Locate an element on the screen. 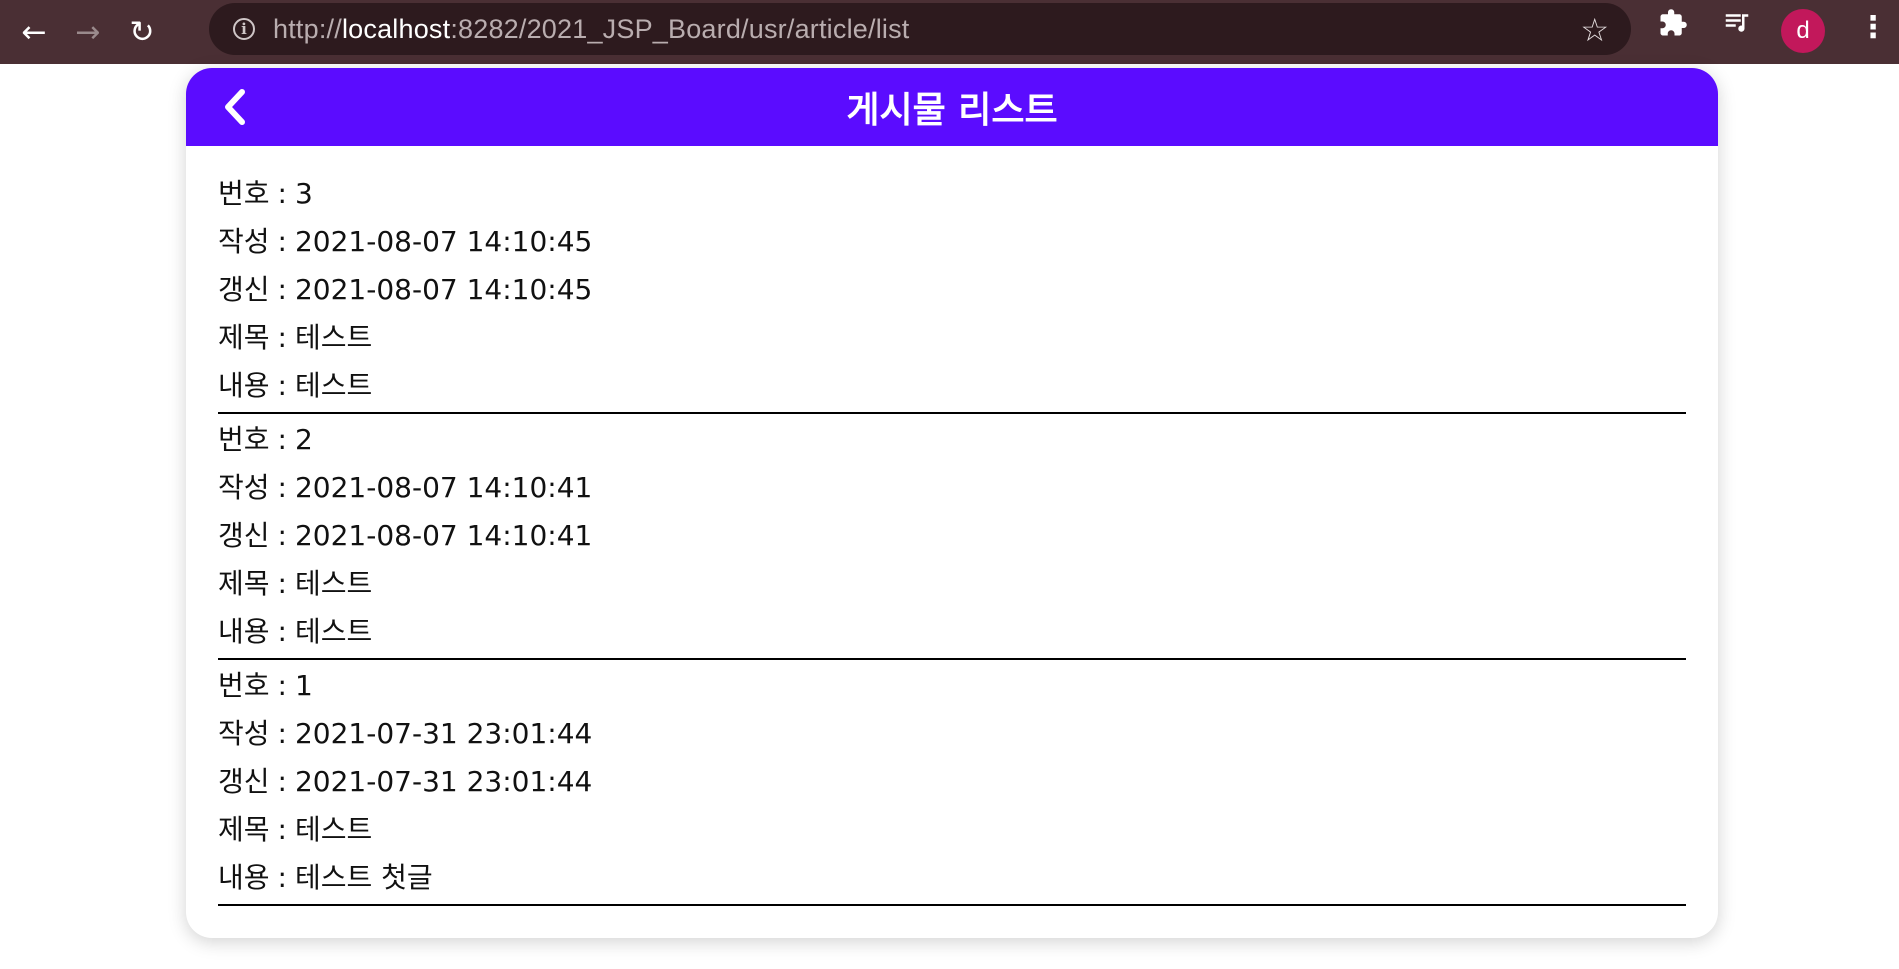  url-host: localhost is located at coordinates (396, 28).